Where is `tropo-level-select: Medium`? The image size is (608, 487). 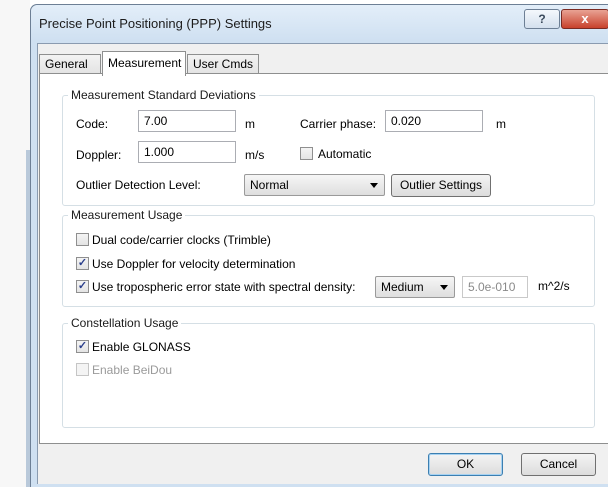
tropo-level-select: Medium is located at coordinates (415, 287).